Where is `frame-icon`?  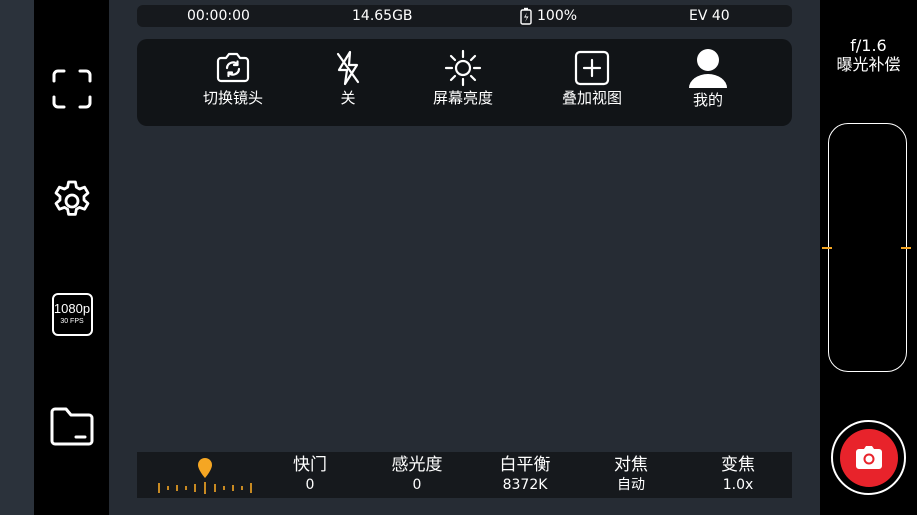 frame-icon is located at coordinates (72, 89).